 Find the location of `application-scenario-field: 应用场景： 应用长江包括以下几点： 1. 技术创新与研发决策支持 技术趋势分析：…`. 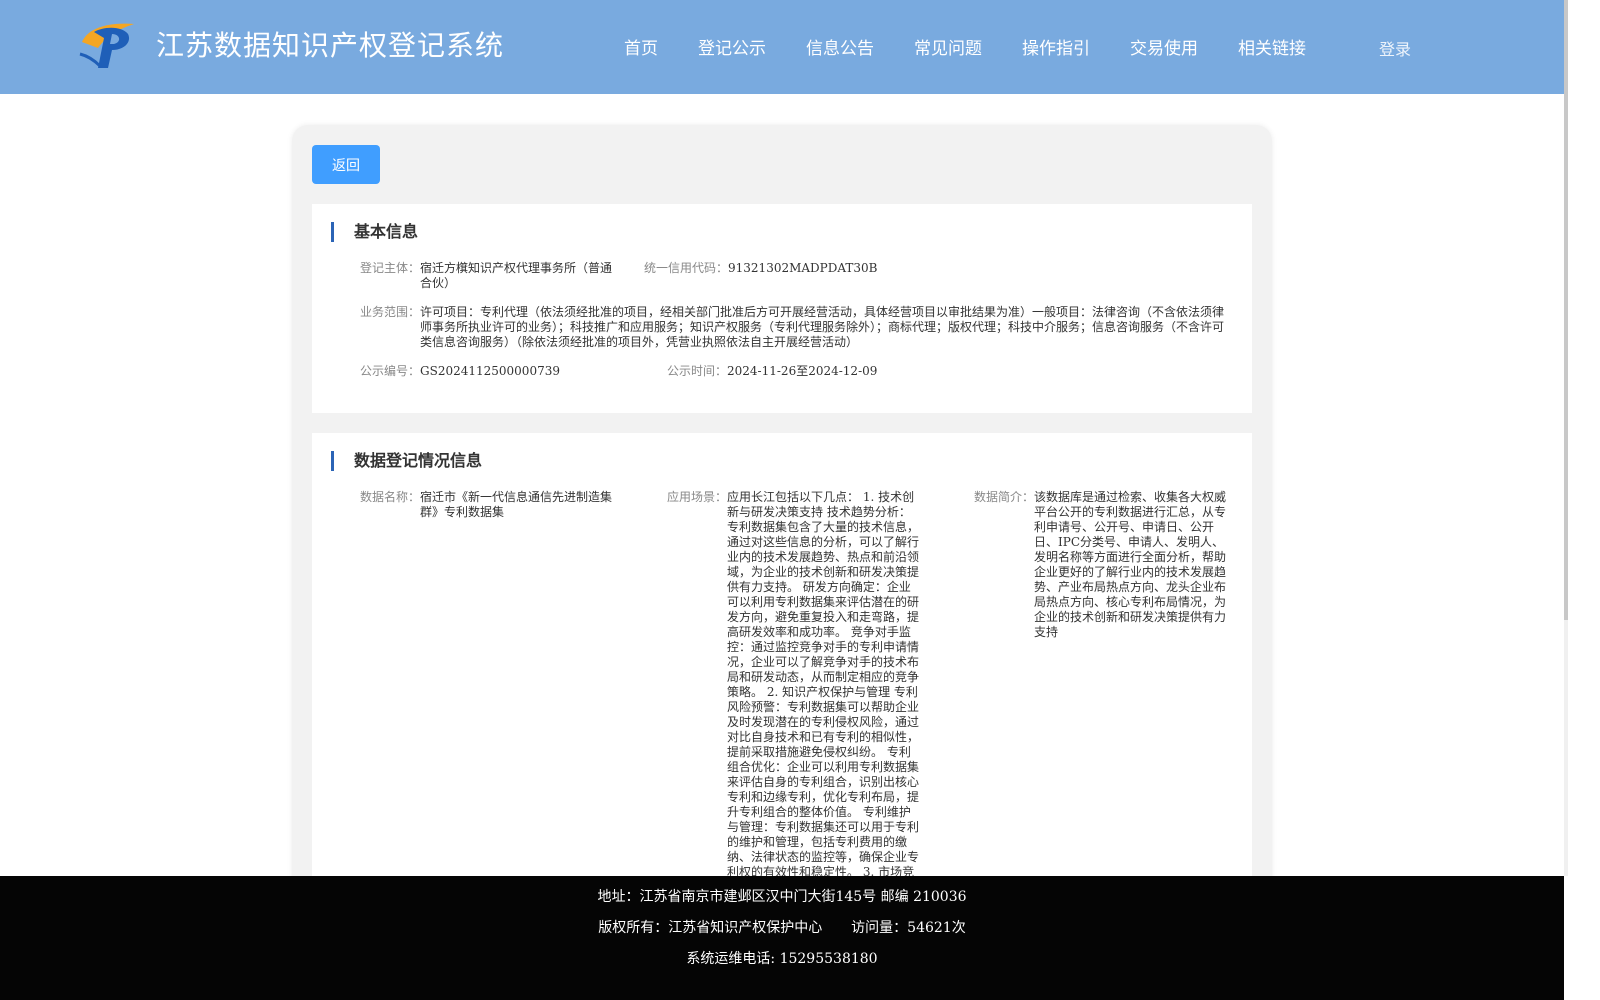

application-scenario-field: 应用场景： 应用长江包括以下几点： 1. 技术创新与研发决策支持 技术趋势分析：… is located at coordinates (793, 692).